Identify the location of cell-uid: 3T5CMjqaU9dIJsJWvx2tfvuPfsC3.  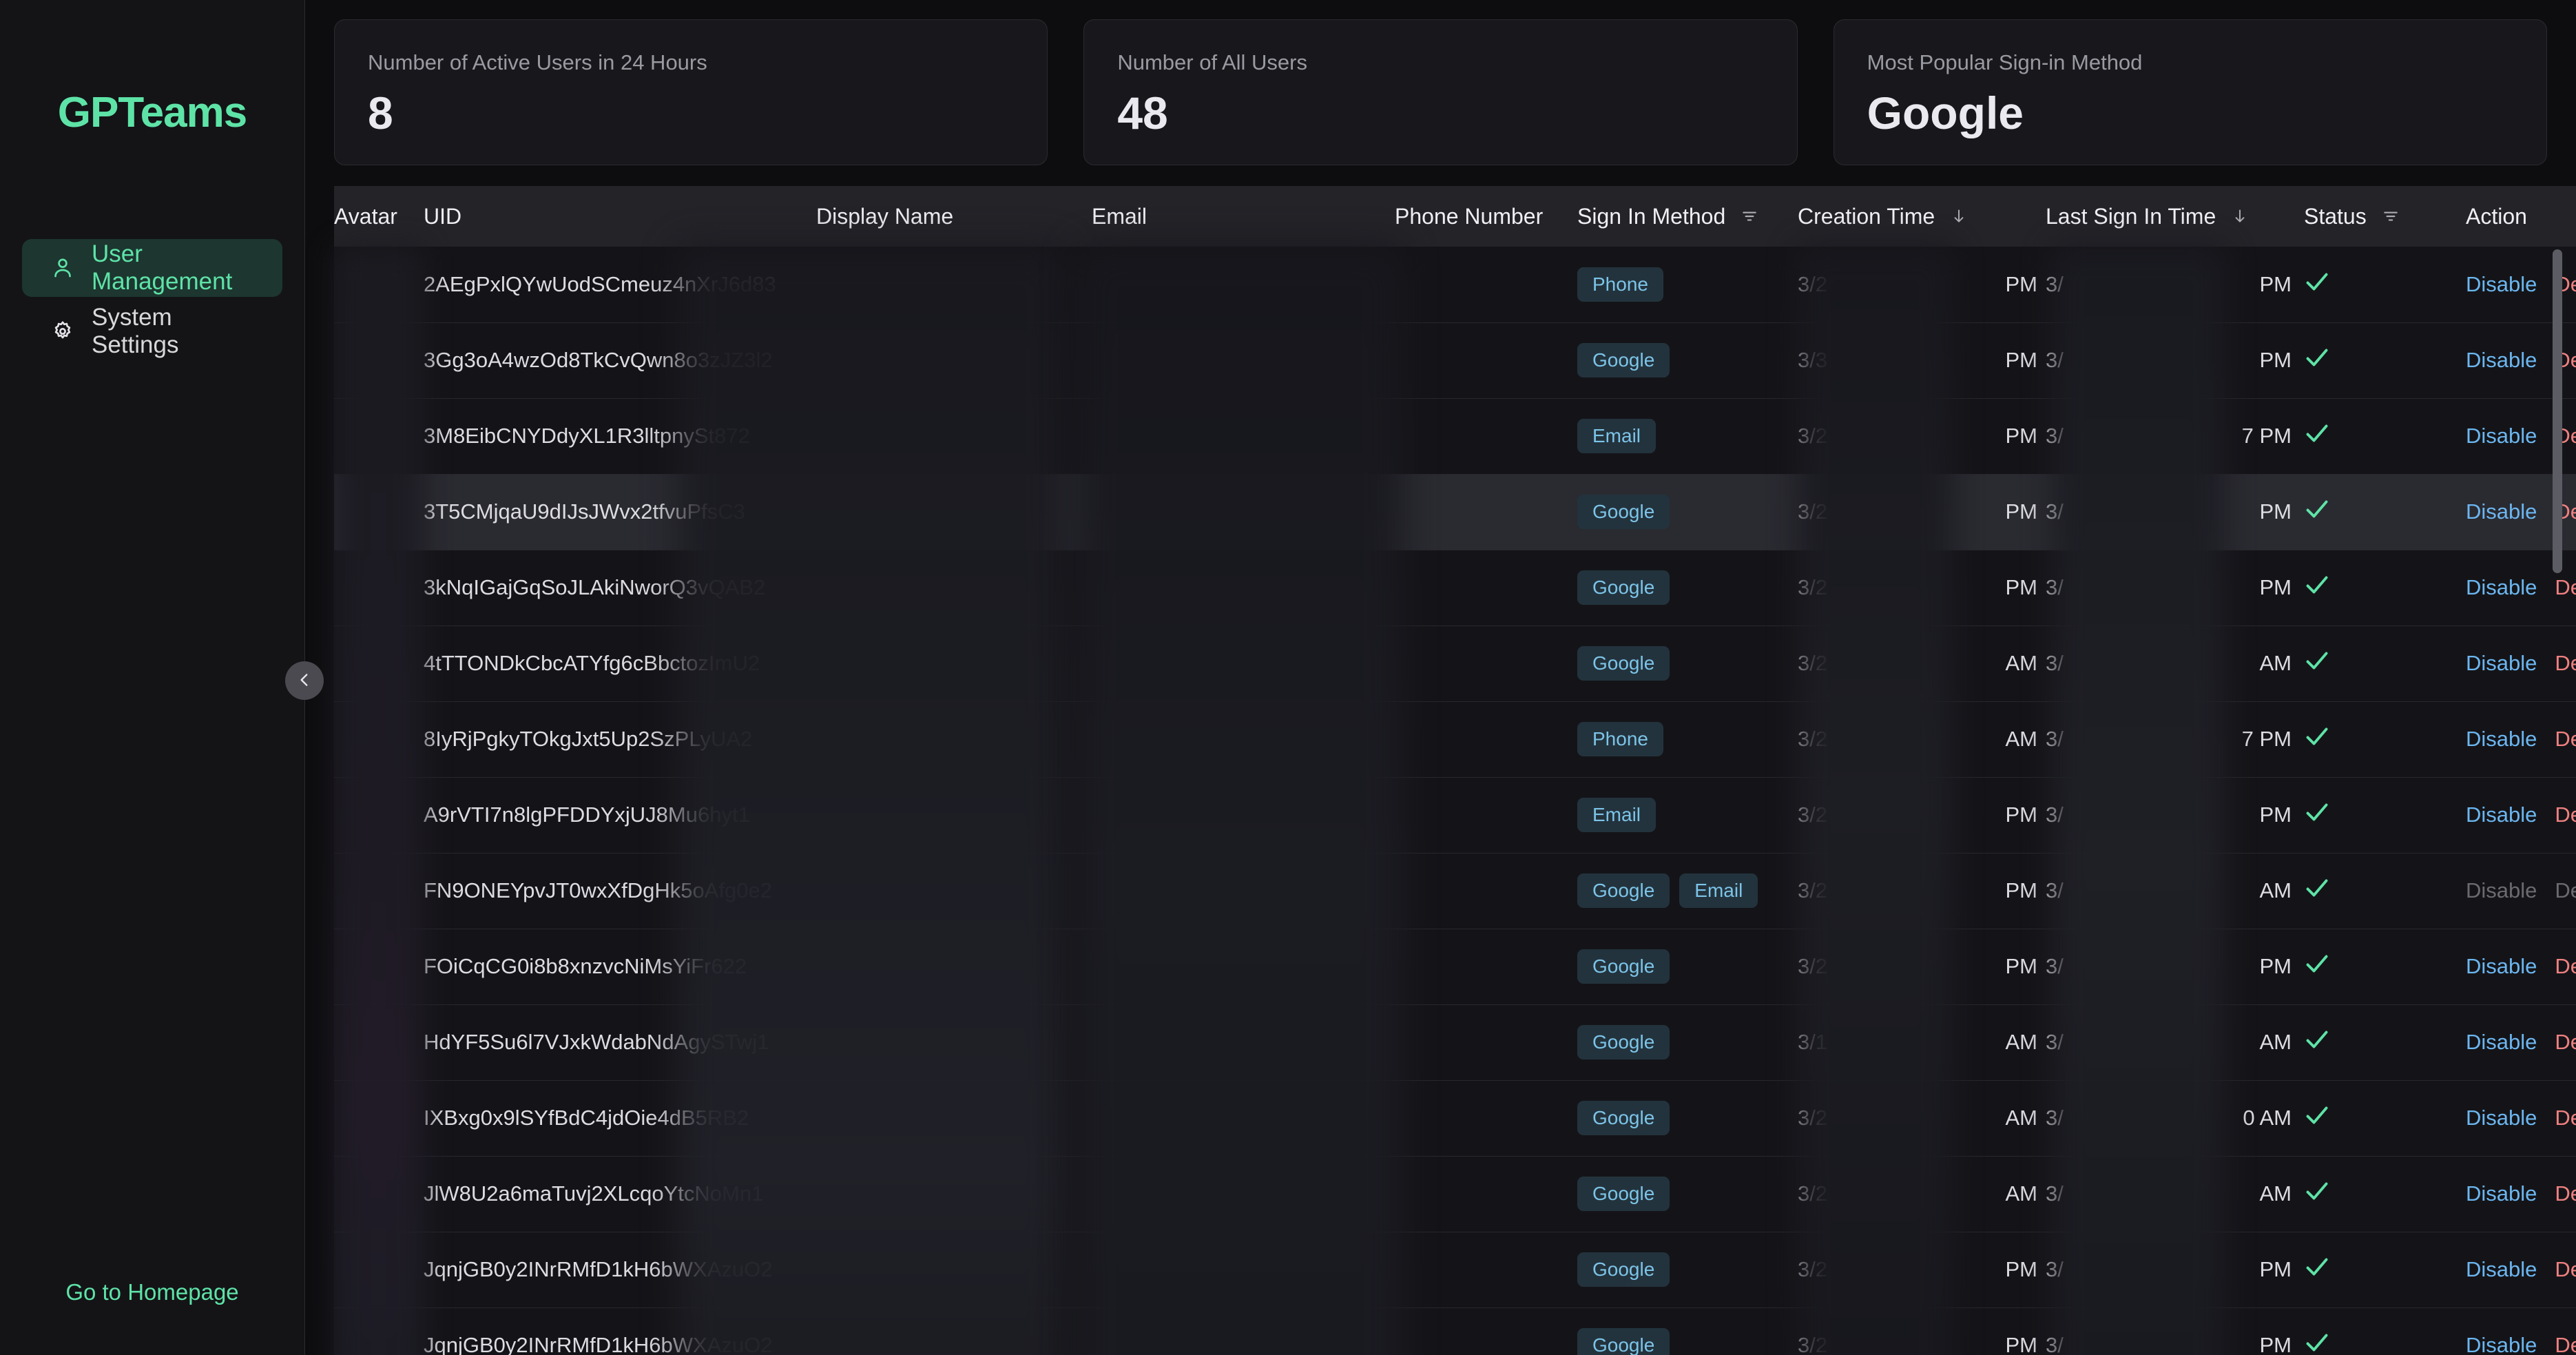
(620, 512).